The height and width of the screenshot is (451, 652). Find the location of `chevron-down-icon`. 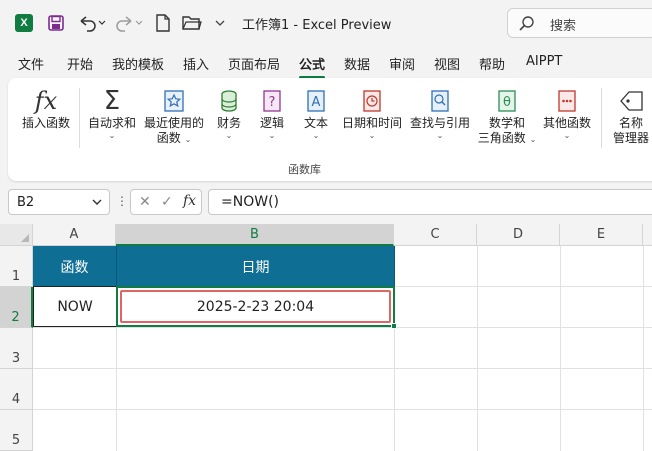

chevron-down-icon is located at coordinates (97, 203).